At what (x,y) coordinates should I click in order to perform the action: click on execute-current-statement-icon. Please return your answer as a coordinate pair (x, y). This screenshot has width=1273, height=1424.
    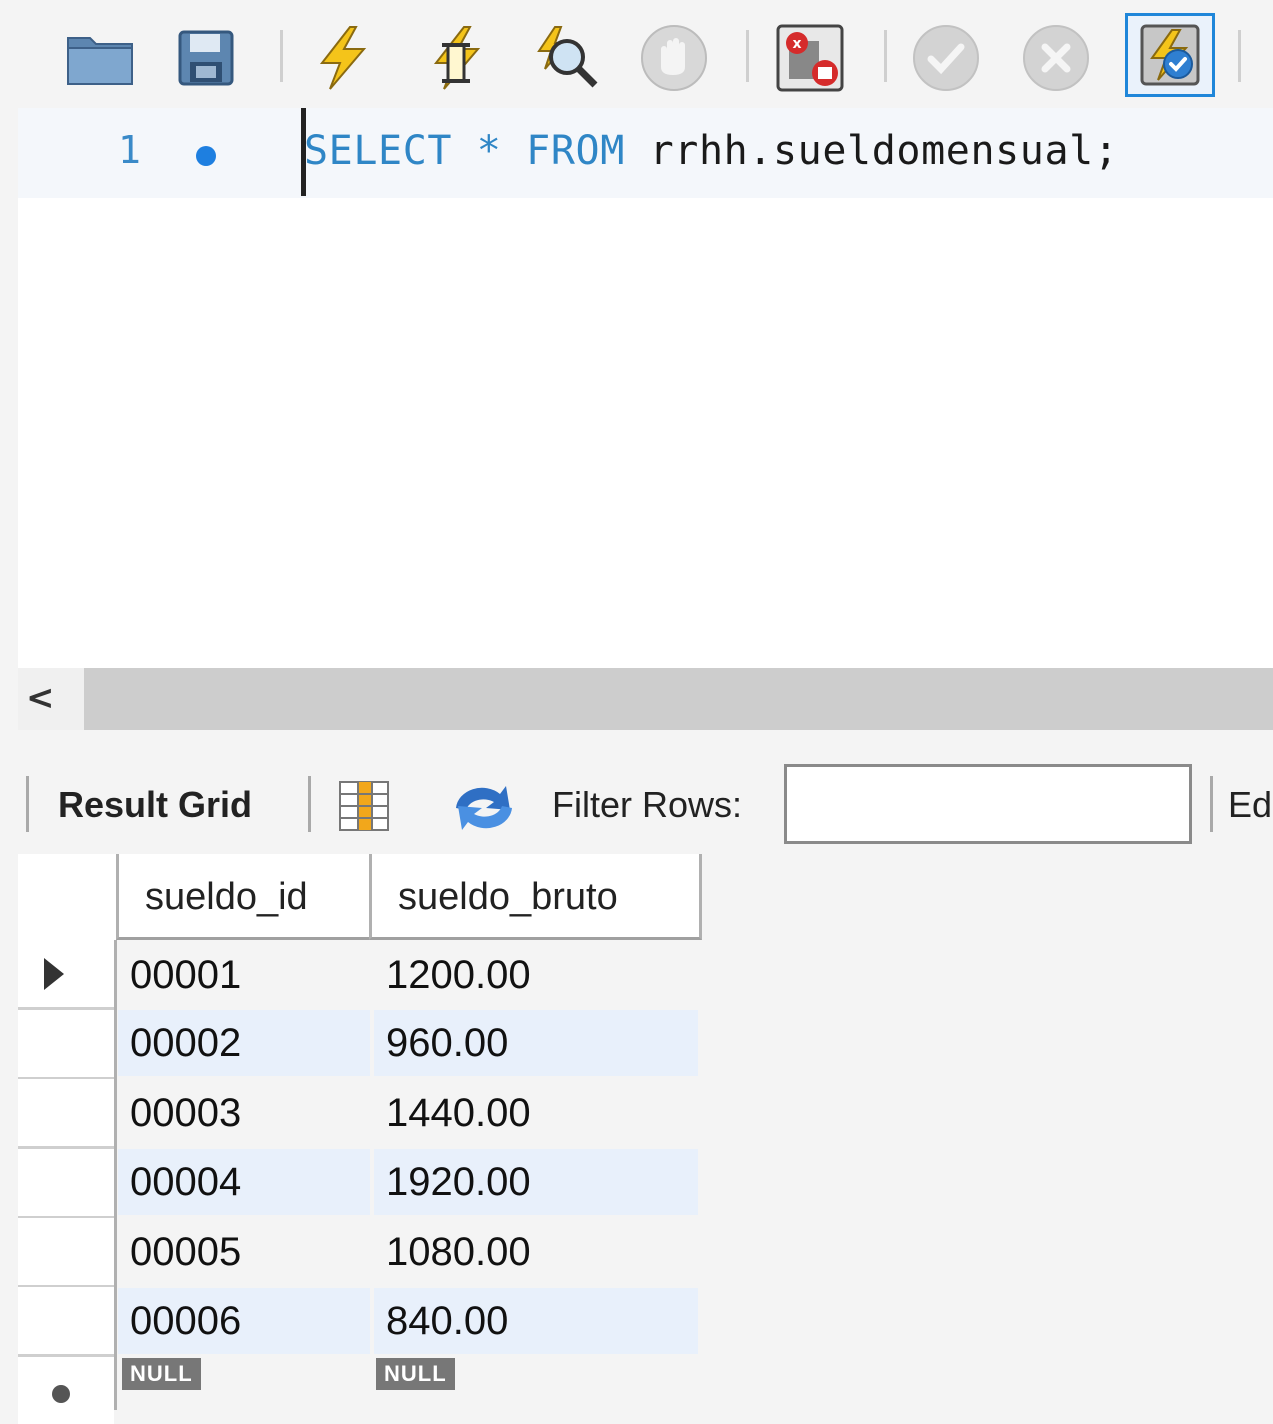
    Looking at the image, I should click on (457, 58).